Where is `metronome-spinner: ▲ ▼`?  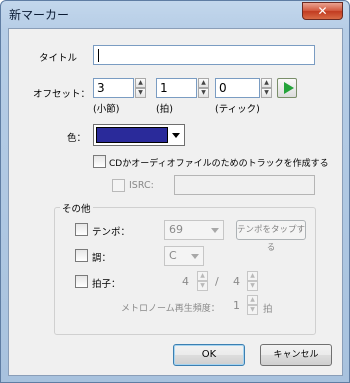 metronome-spinner: ▲ ▼ is located at coordinates (252, 305).